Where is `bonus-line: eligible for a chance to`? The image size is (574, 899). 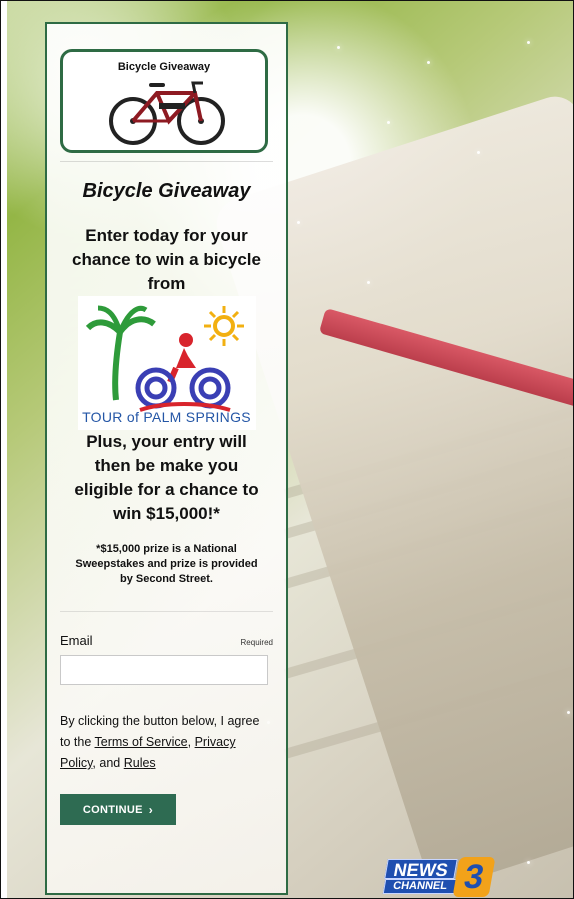 bonus-line: eligible for a chance to is located at coordinates (166, 489).